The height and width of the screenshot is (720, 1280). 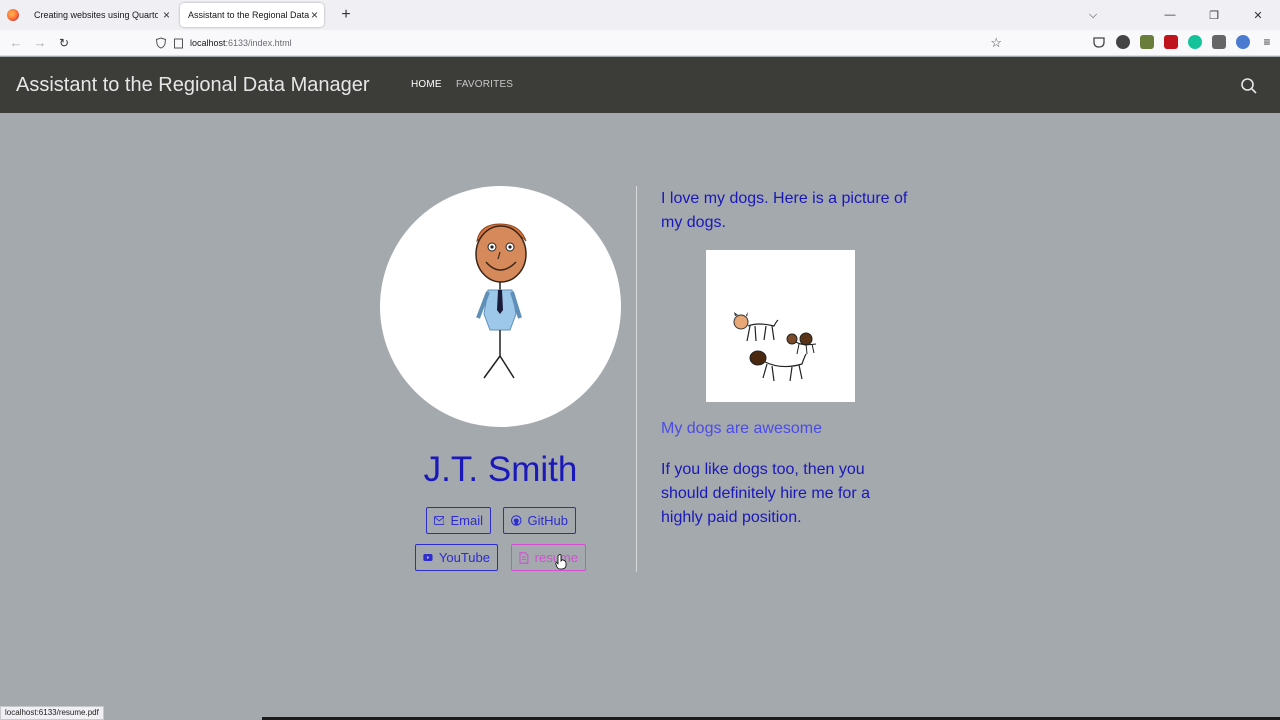 What do you see at coordinates (1249, 86) in the screenshot?
I see `search-icon` at bounding box center [1249, 86].